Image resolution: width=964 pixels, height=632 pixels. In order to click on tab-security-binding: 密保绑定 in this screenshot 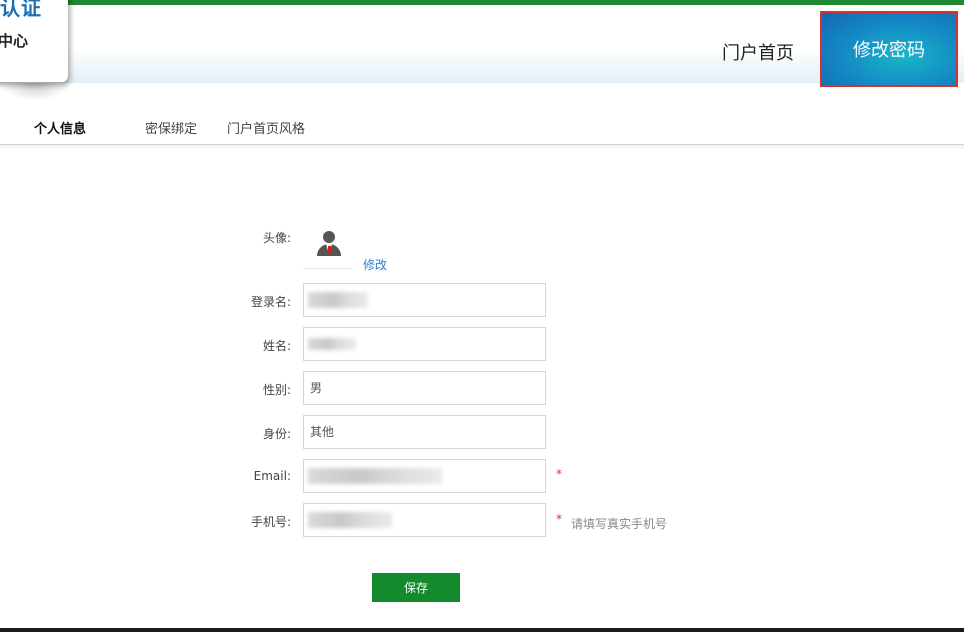, I will do `click(171, 127)`.